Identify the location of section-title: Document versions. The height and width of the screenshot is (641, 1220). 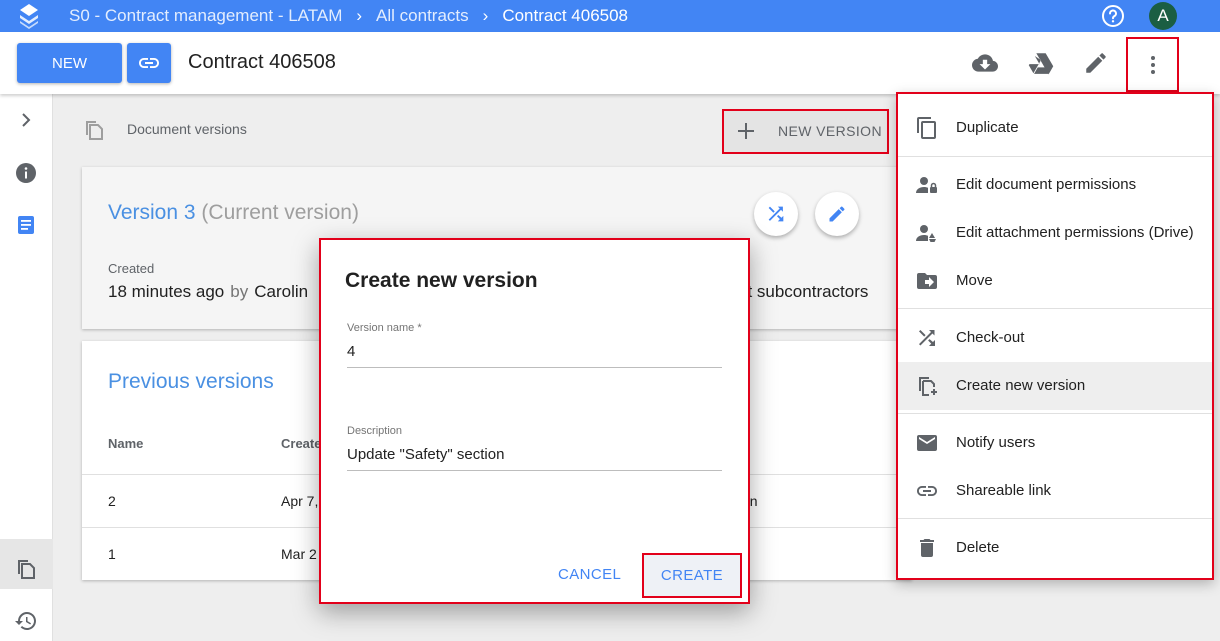
(187, 129).